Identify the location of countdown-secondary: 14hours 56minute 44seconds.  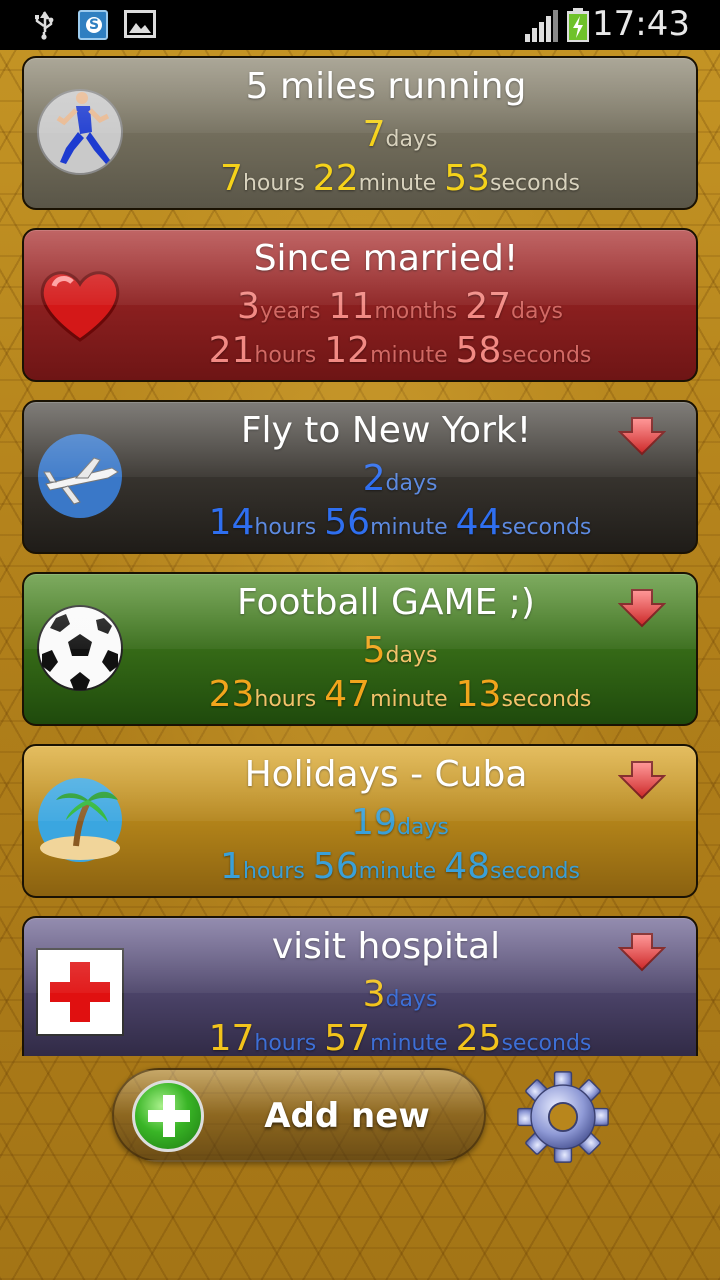
(360, 522).